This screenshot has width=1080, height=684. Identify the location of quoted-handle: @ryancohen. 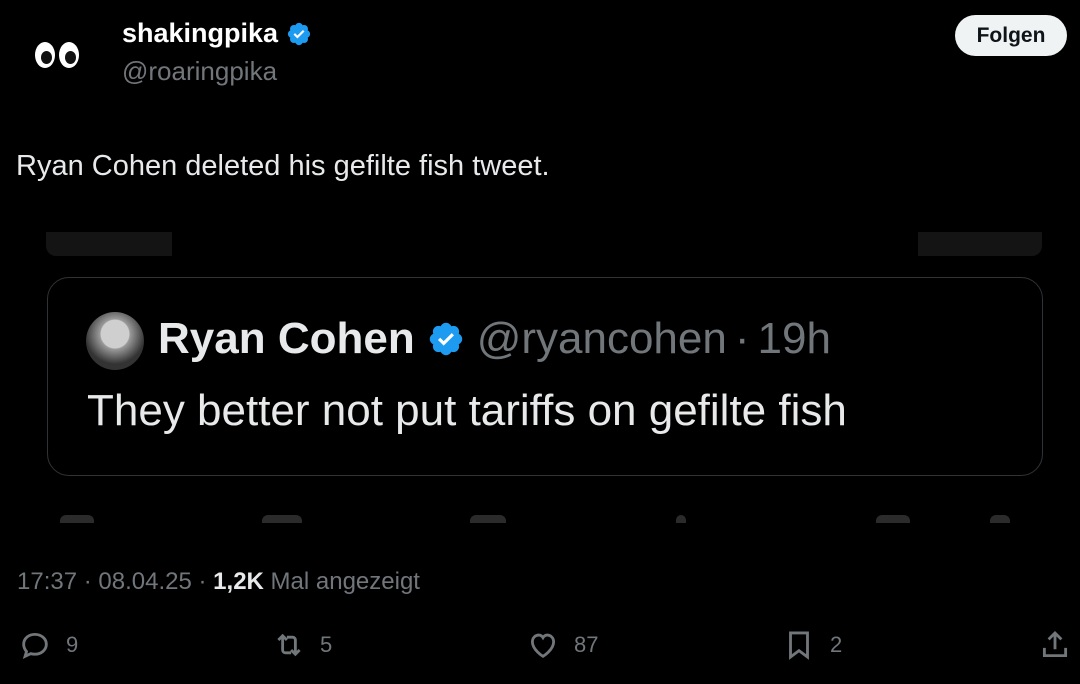
(602, 339).